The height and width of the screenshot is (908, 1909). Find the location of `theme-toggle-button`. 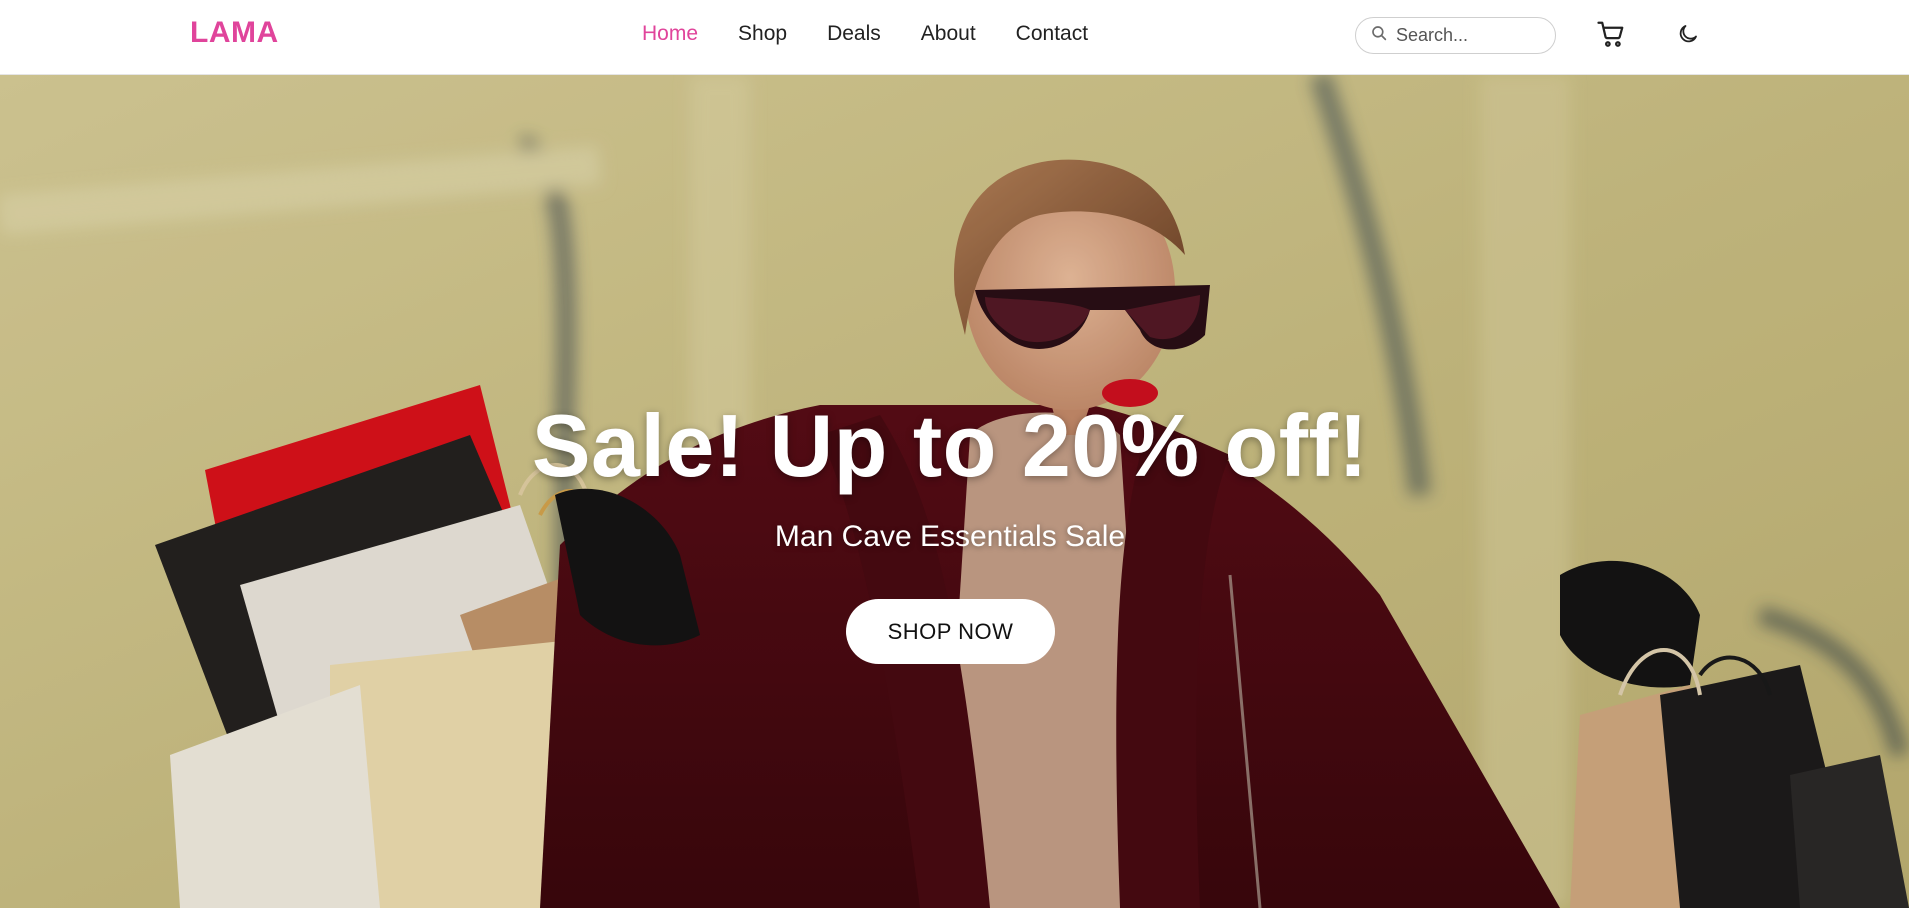

theme-toggle-button is located at coordinates (1688, 36).